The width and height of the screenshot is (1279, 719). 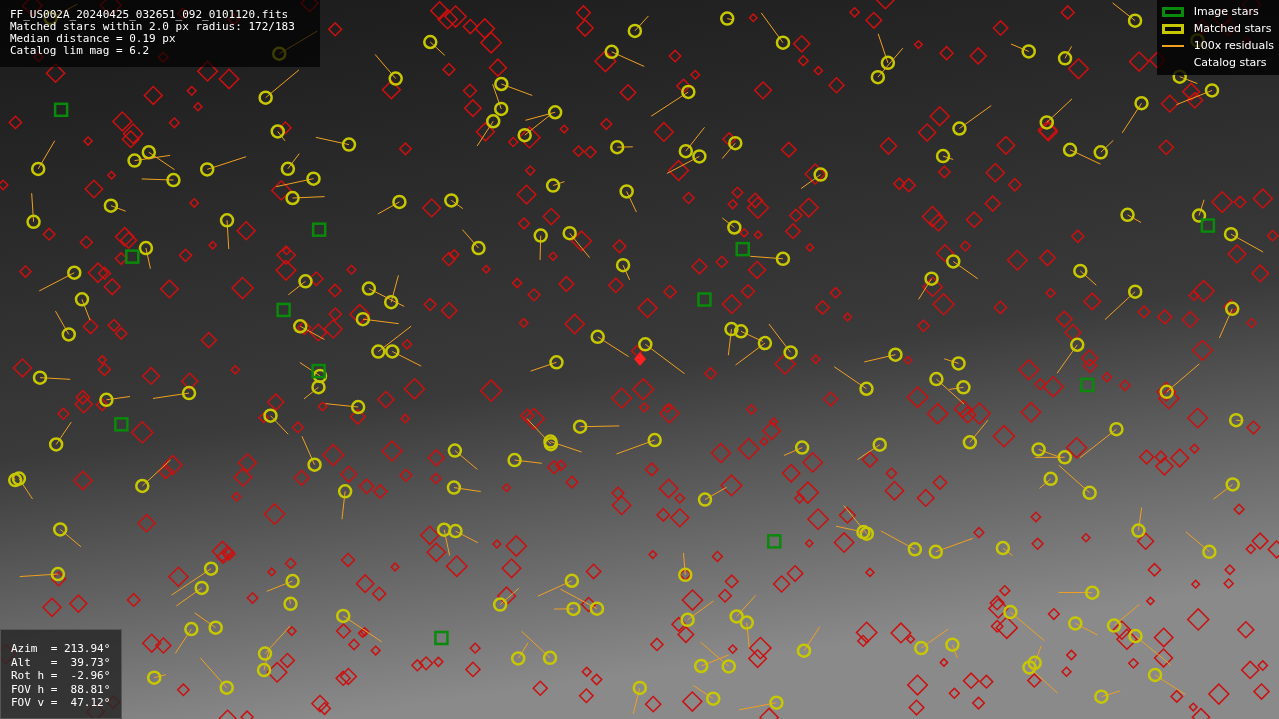 What do you see at coordinates (61, 649) in the screenshot?
I see `pointing-text: Azim = 213.94°` at bounding box center [61, 649].